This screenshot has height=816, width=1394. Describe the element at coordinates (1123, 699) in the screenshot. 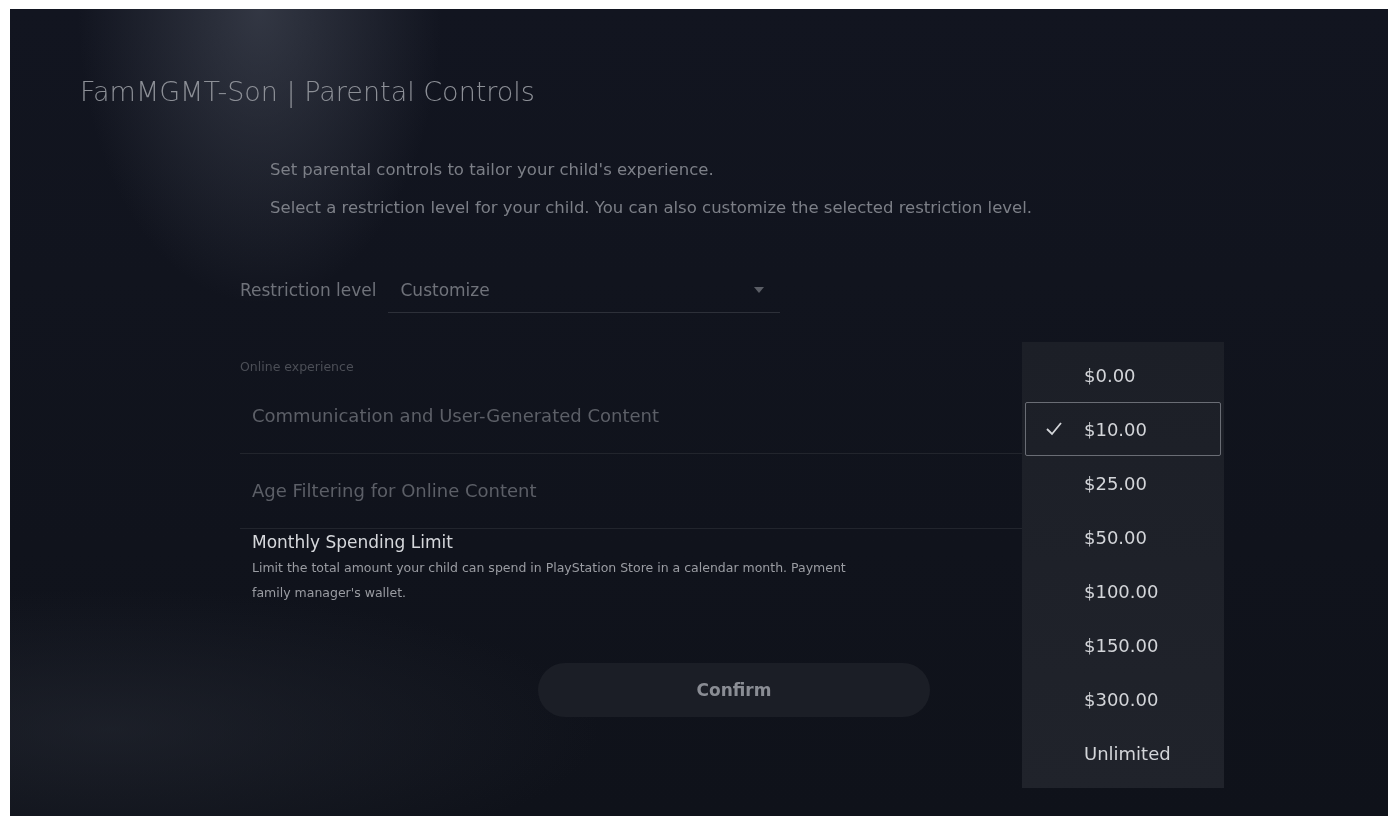

I see `dropdown-option: $300.00` at that location.